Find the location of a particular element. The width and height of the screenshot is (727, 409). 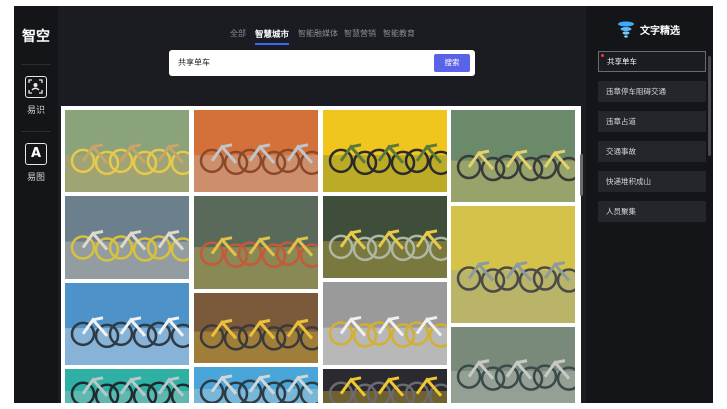

scan-icon is located at coordinates (36, 87).